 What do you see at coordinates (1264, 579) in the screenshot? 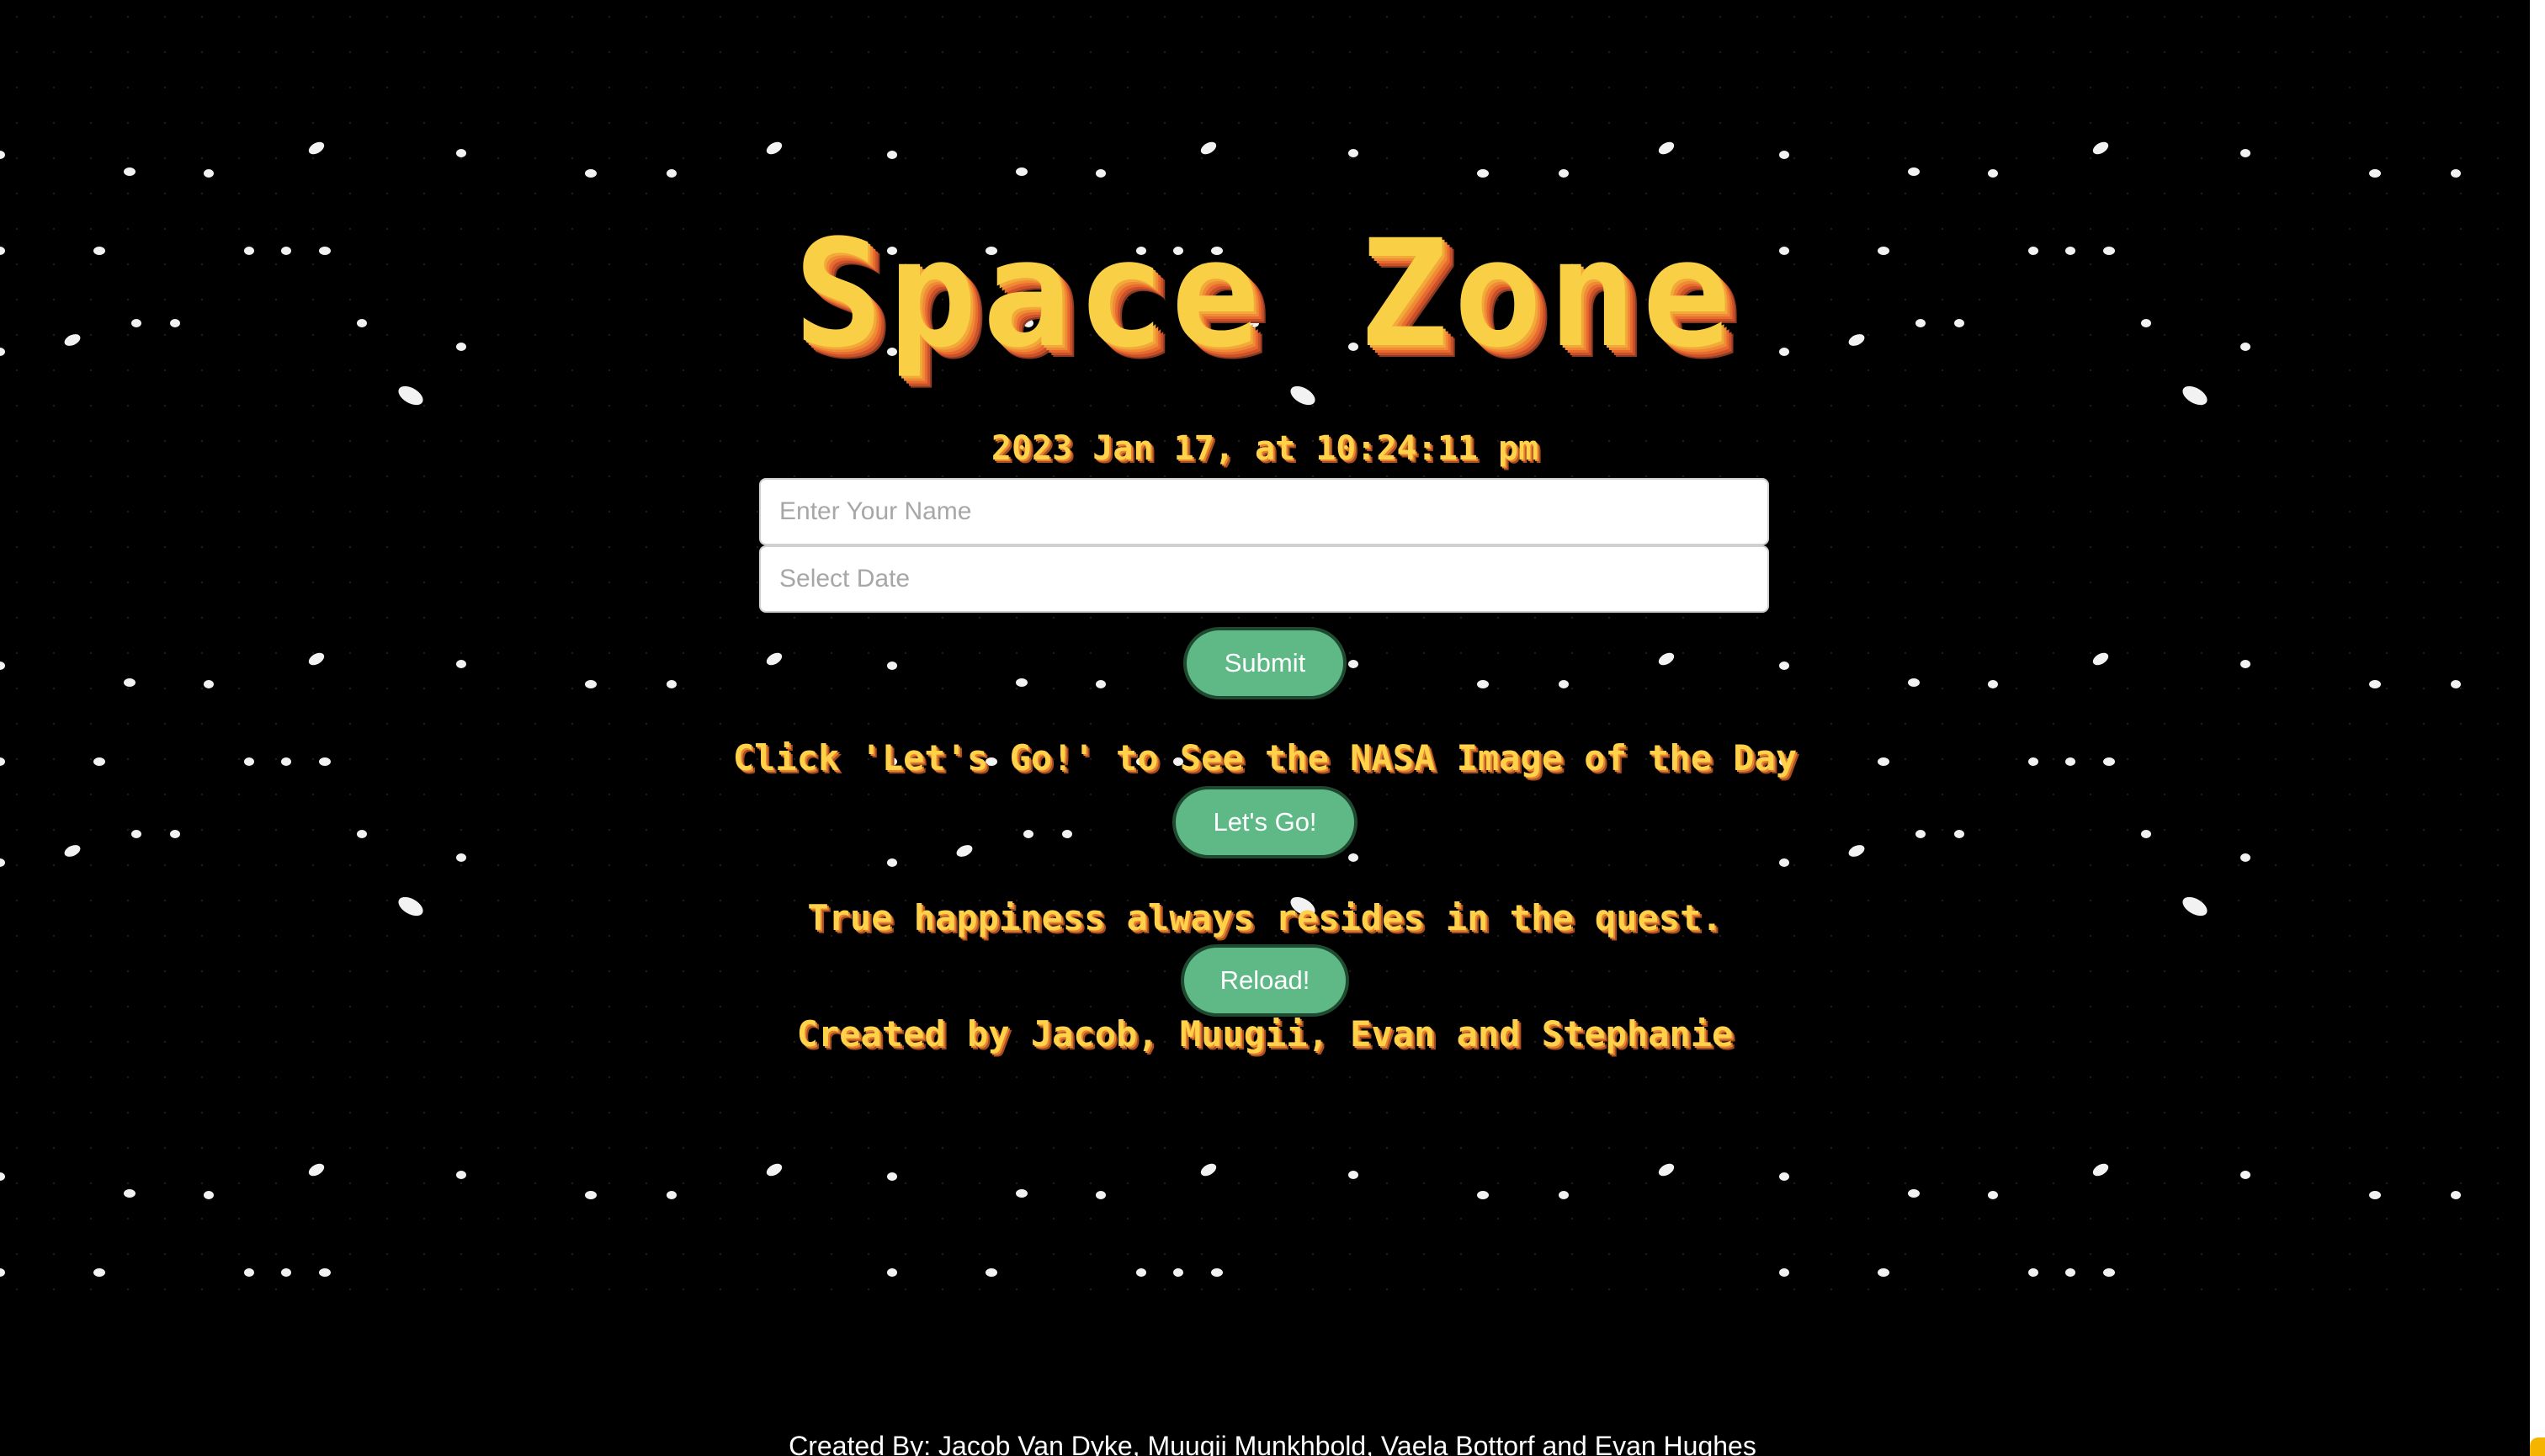
I see `date-input` at bounding box center [1264, 579].